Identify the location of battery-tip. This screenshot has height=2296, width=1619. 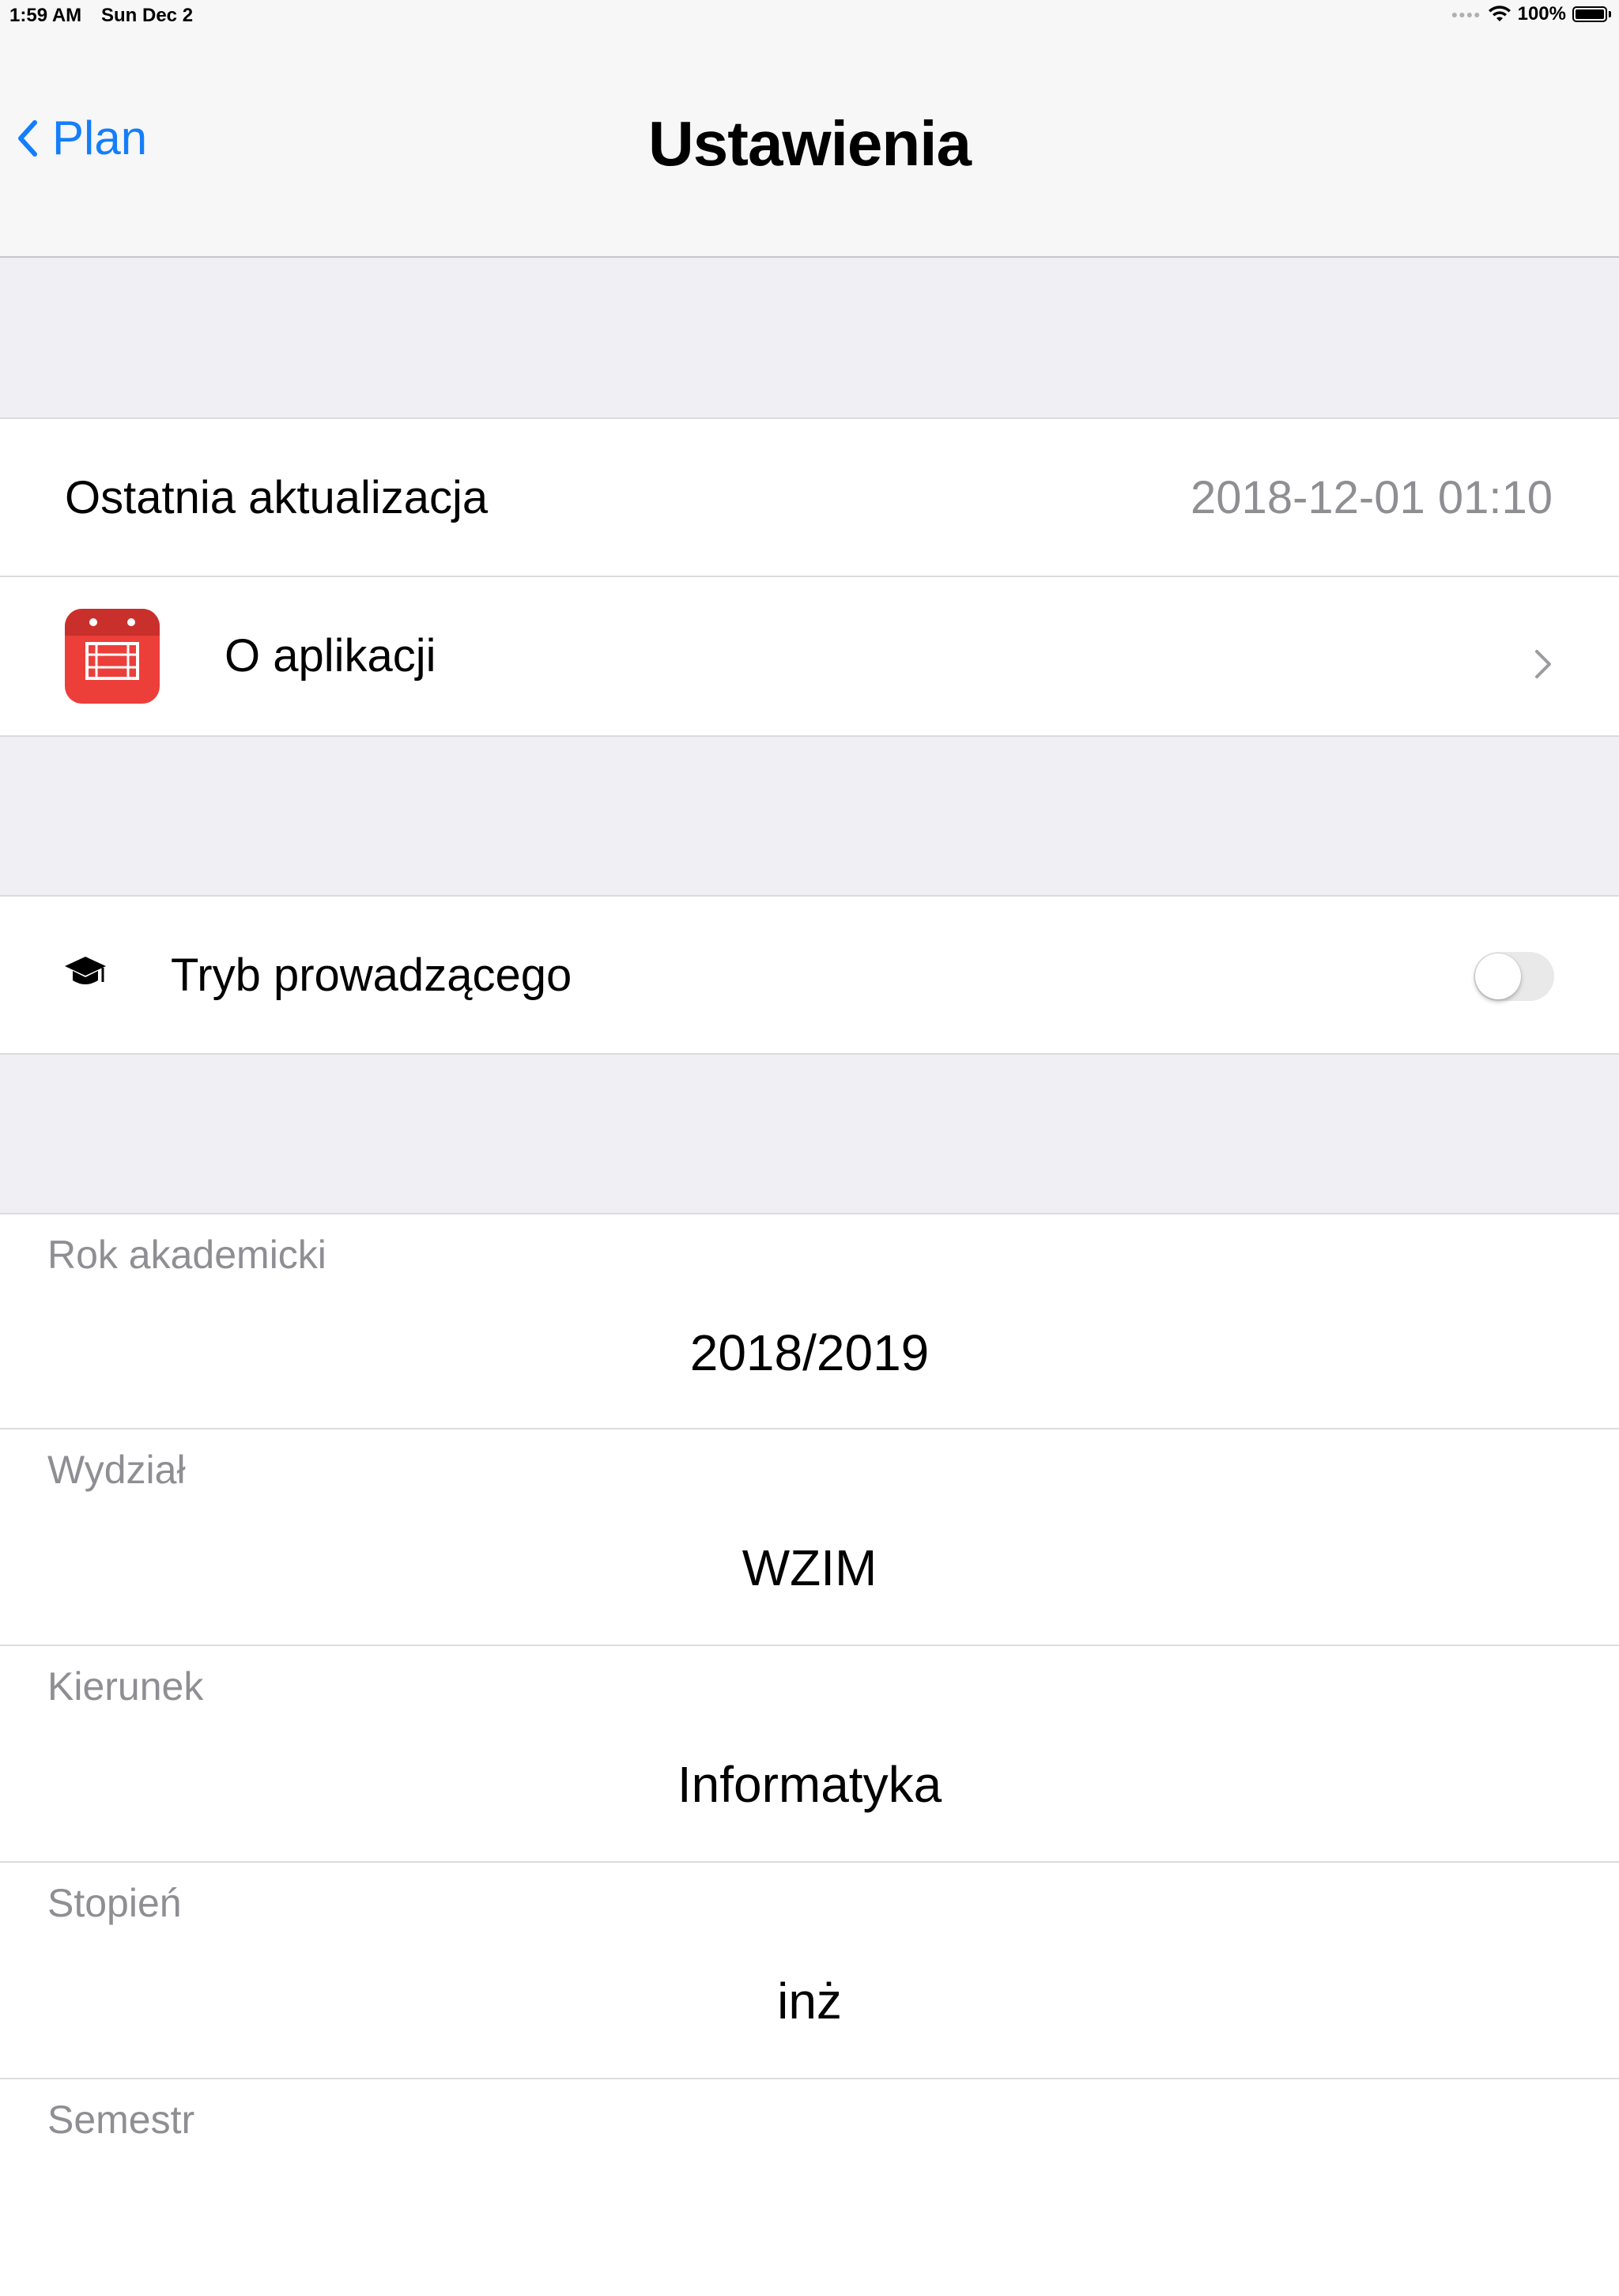
(1610, 14).